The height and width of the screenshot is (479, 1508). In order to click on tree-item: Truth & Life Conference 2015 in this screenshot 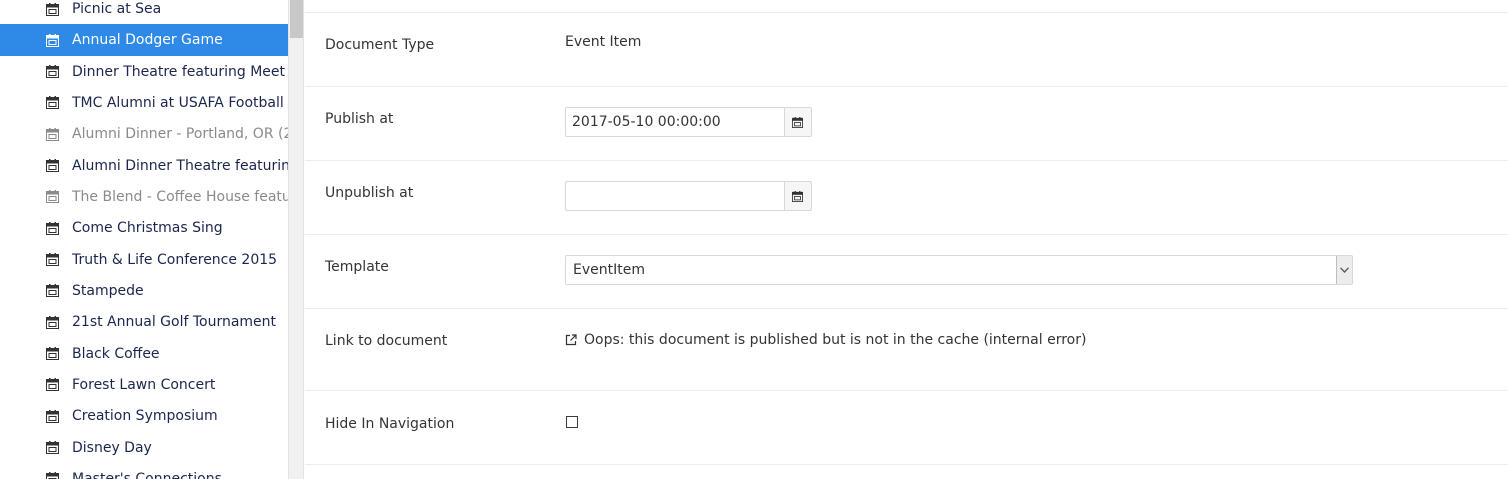, I will do `click(144, 260)`.